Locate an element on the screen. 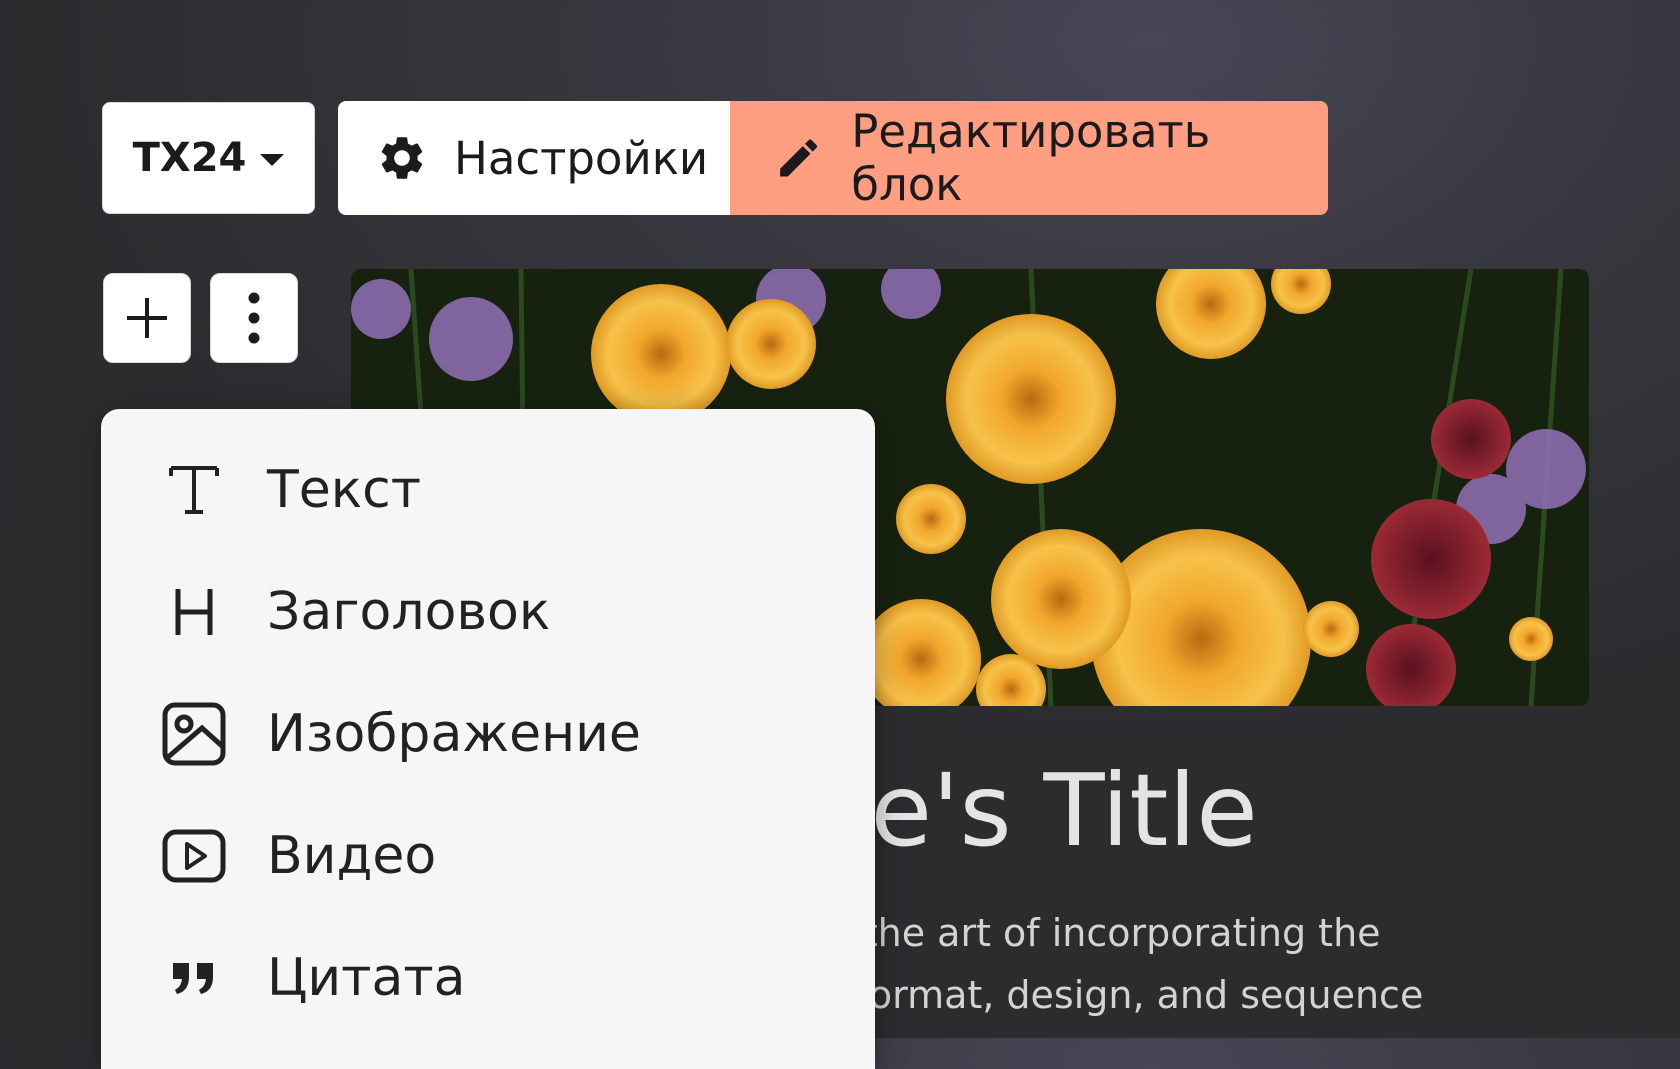  add-block-button is located at coordinates (147, 318).